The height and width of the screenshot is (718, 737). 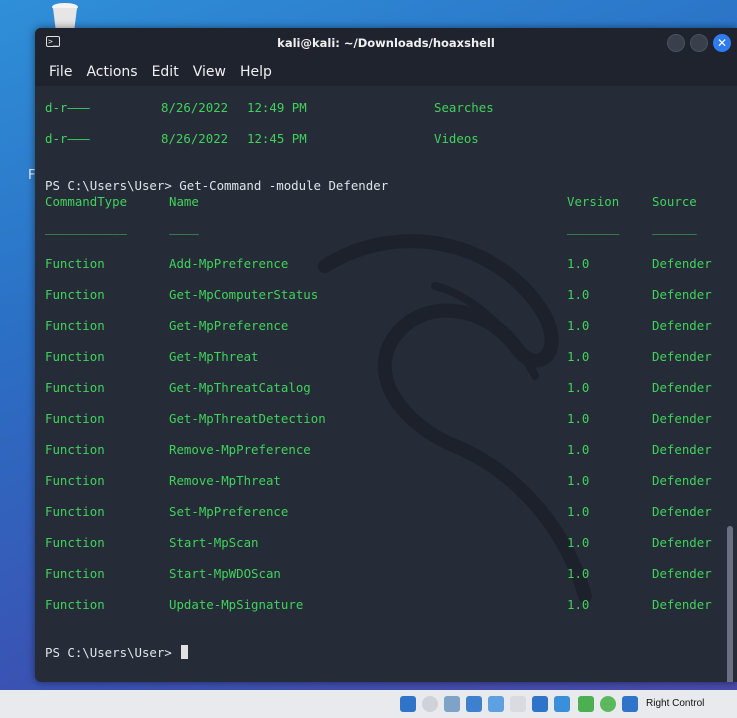 I want to click on title-bar: >_ kali@kali: ~/Downloads/hoaxshell ✕, so click(x=386, y=43).